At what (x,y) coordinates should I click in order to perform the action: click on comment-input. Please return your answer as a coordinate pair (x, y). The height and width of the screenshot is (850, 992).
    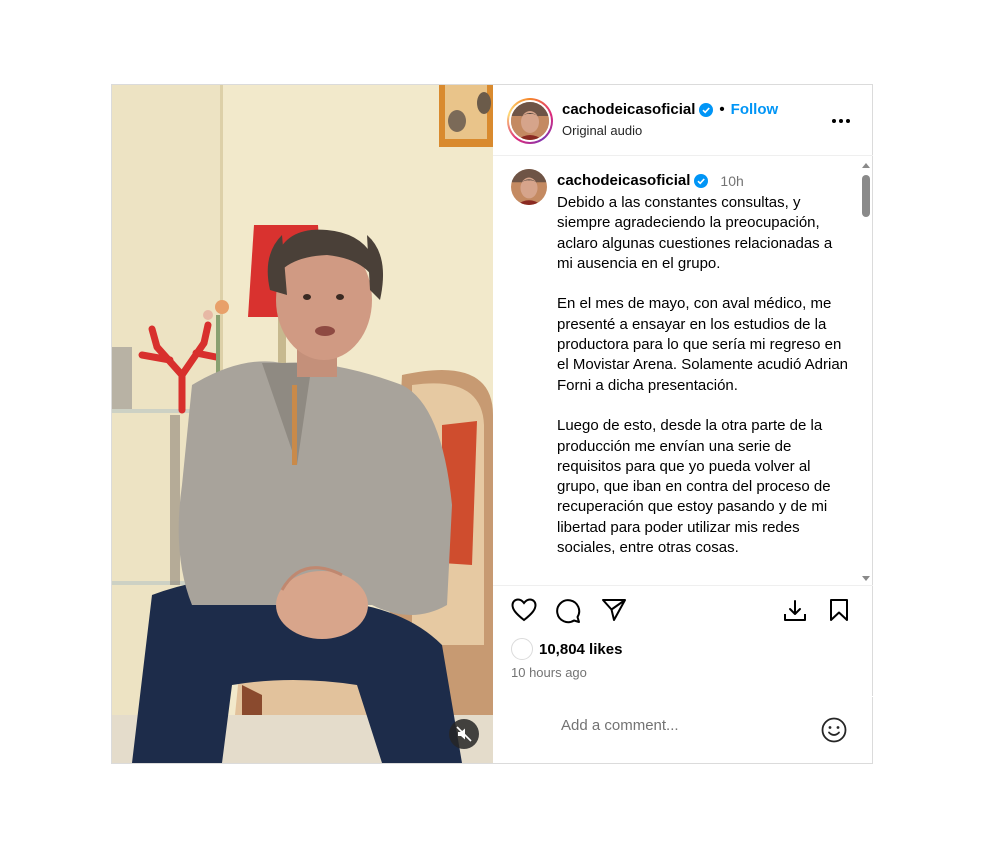
    Looking at the image, I should click on (681, 725).